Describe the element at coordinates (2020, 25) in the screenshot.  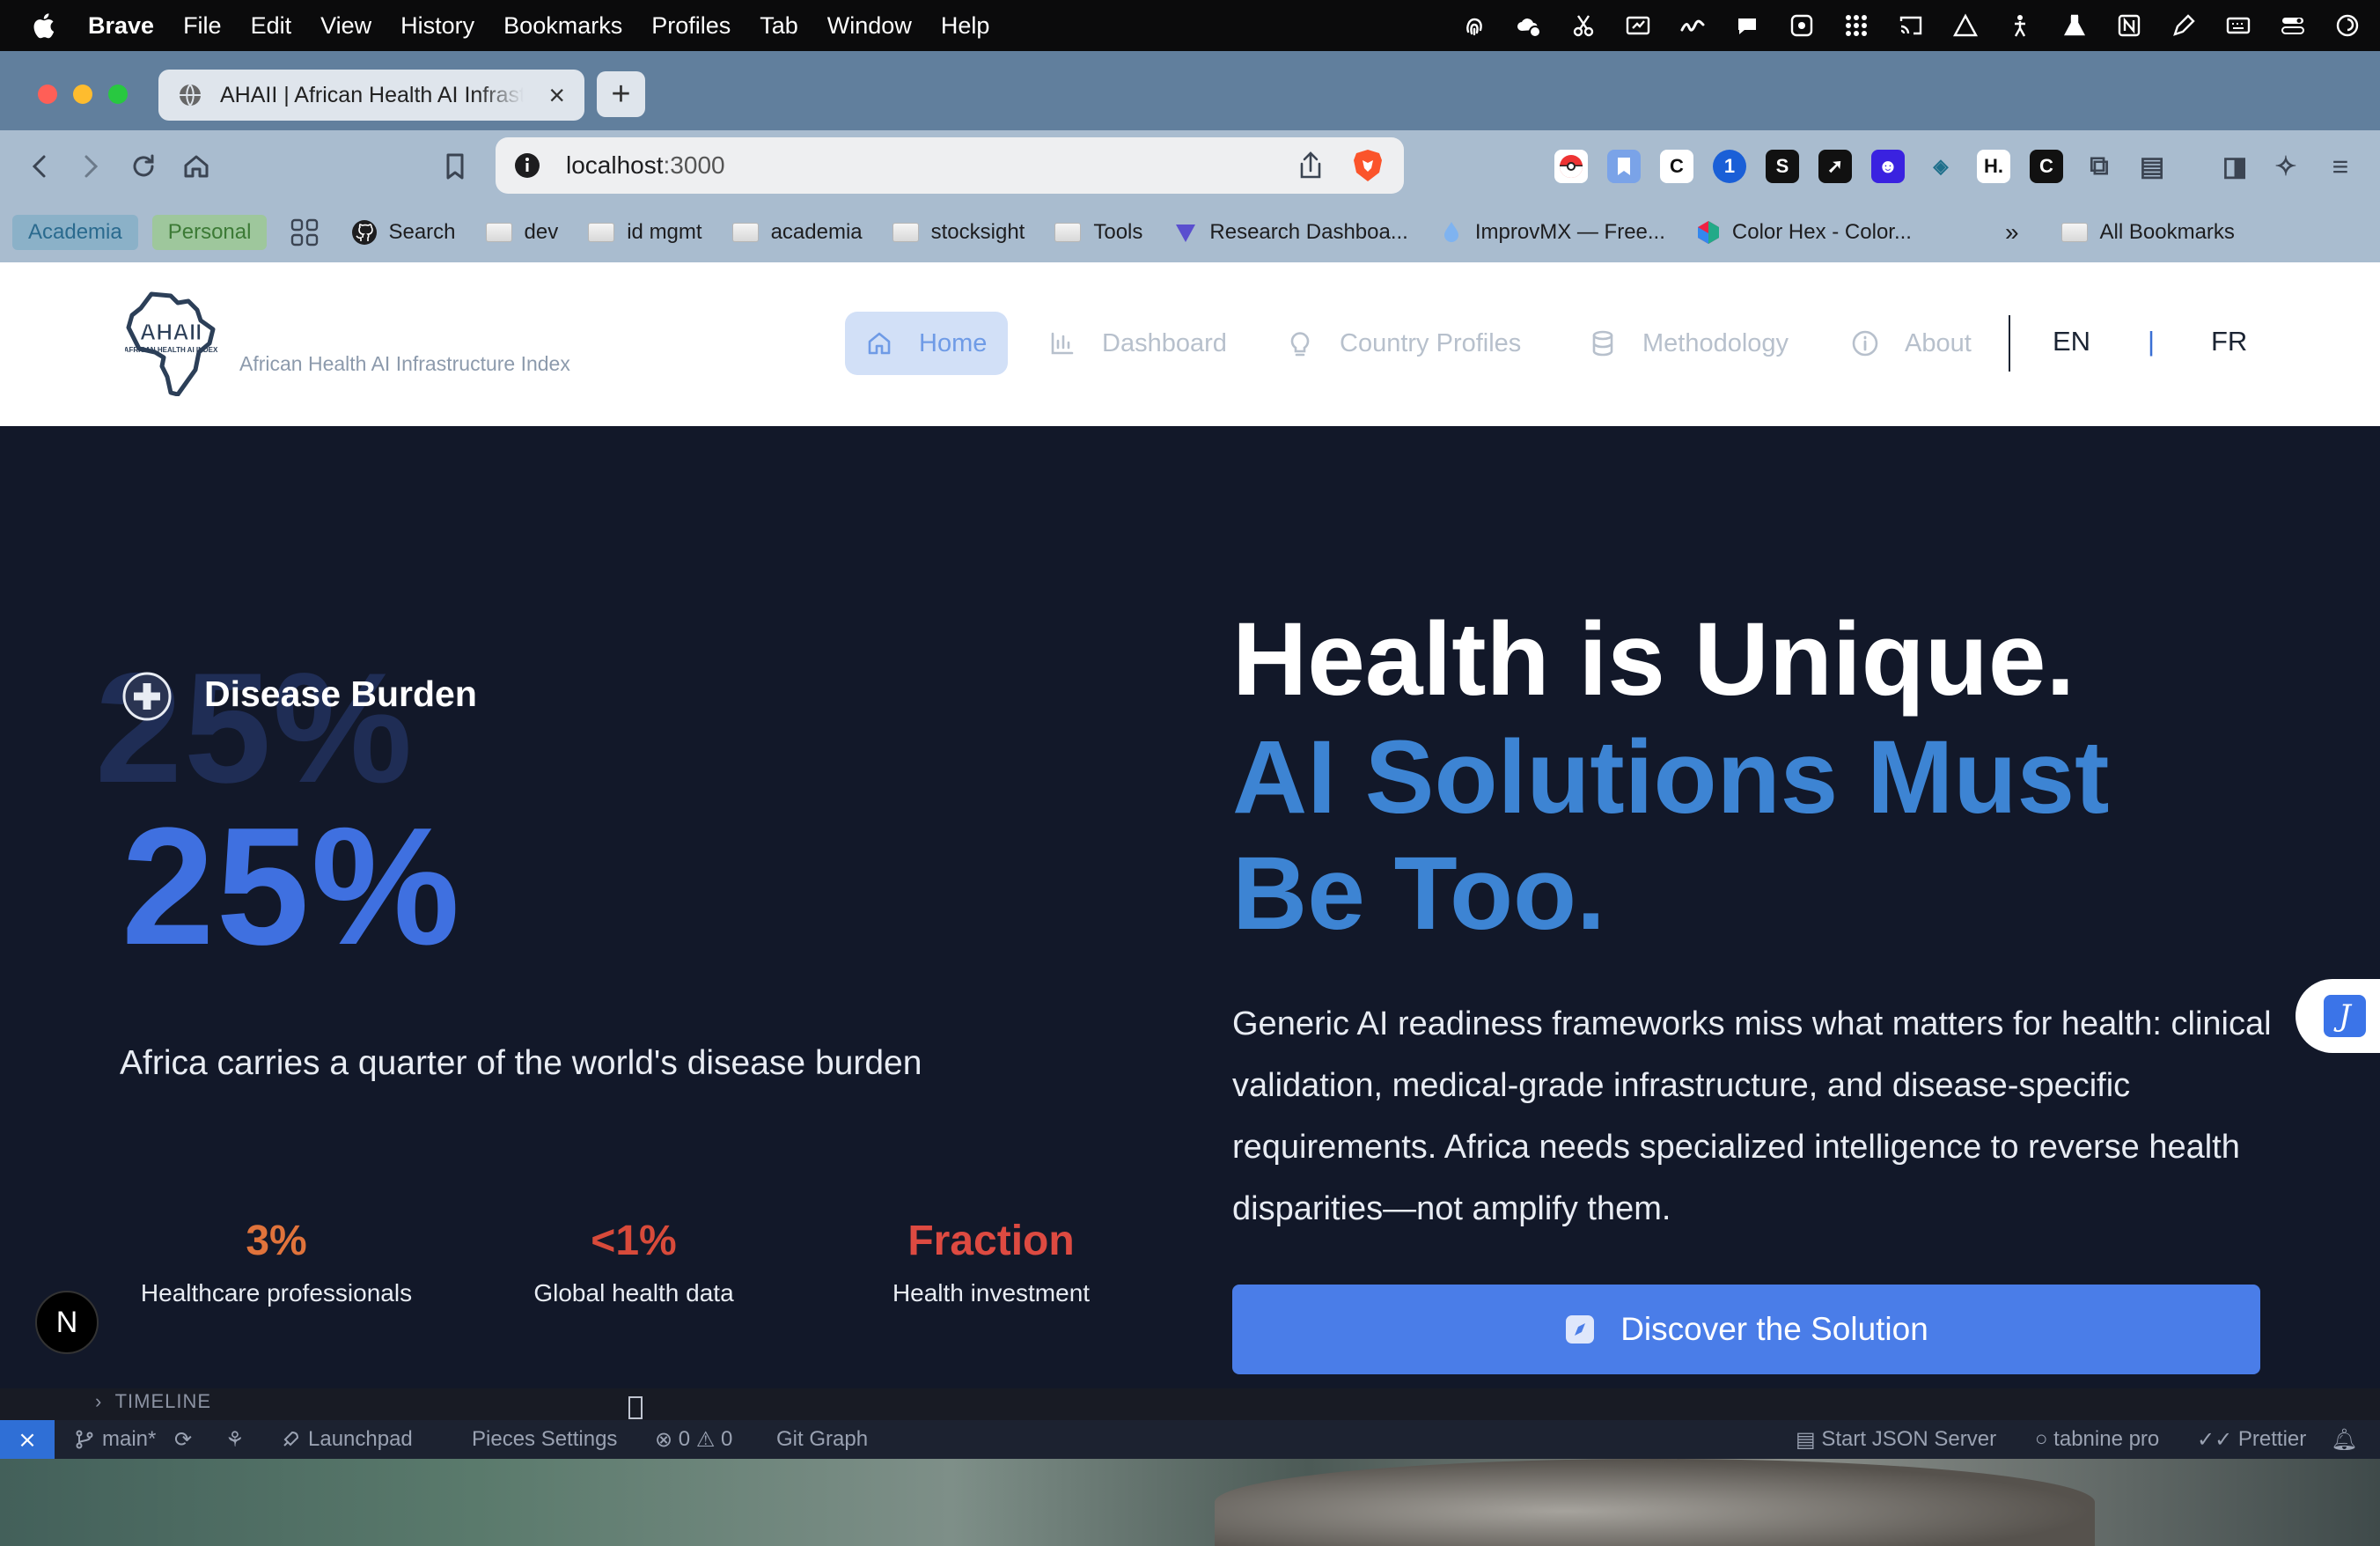
I see `person-icon` at that location.